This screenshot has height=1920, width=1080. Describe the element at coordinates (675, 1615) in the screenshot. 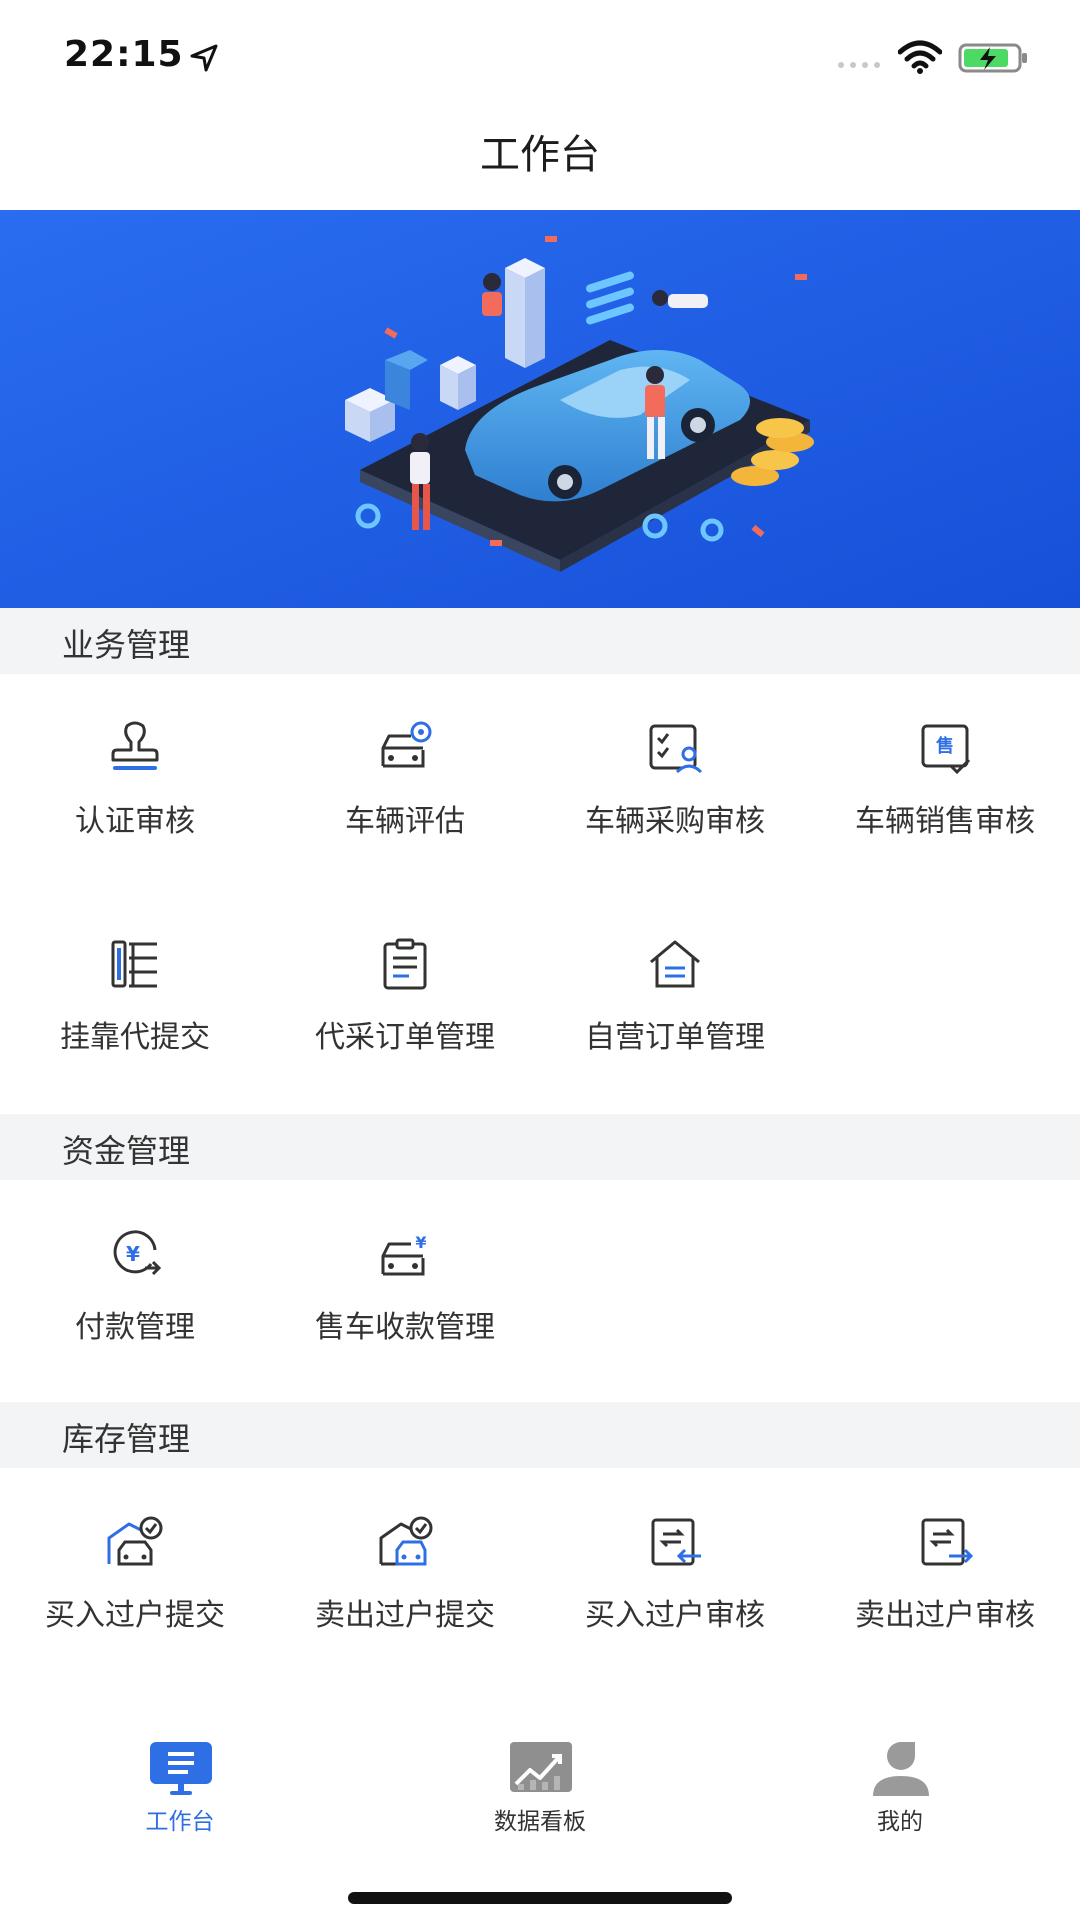

I see `grid-item-label: 买入过户审核` at that location.